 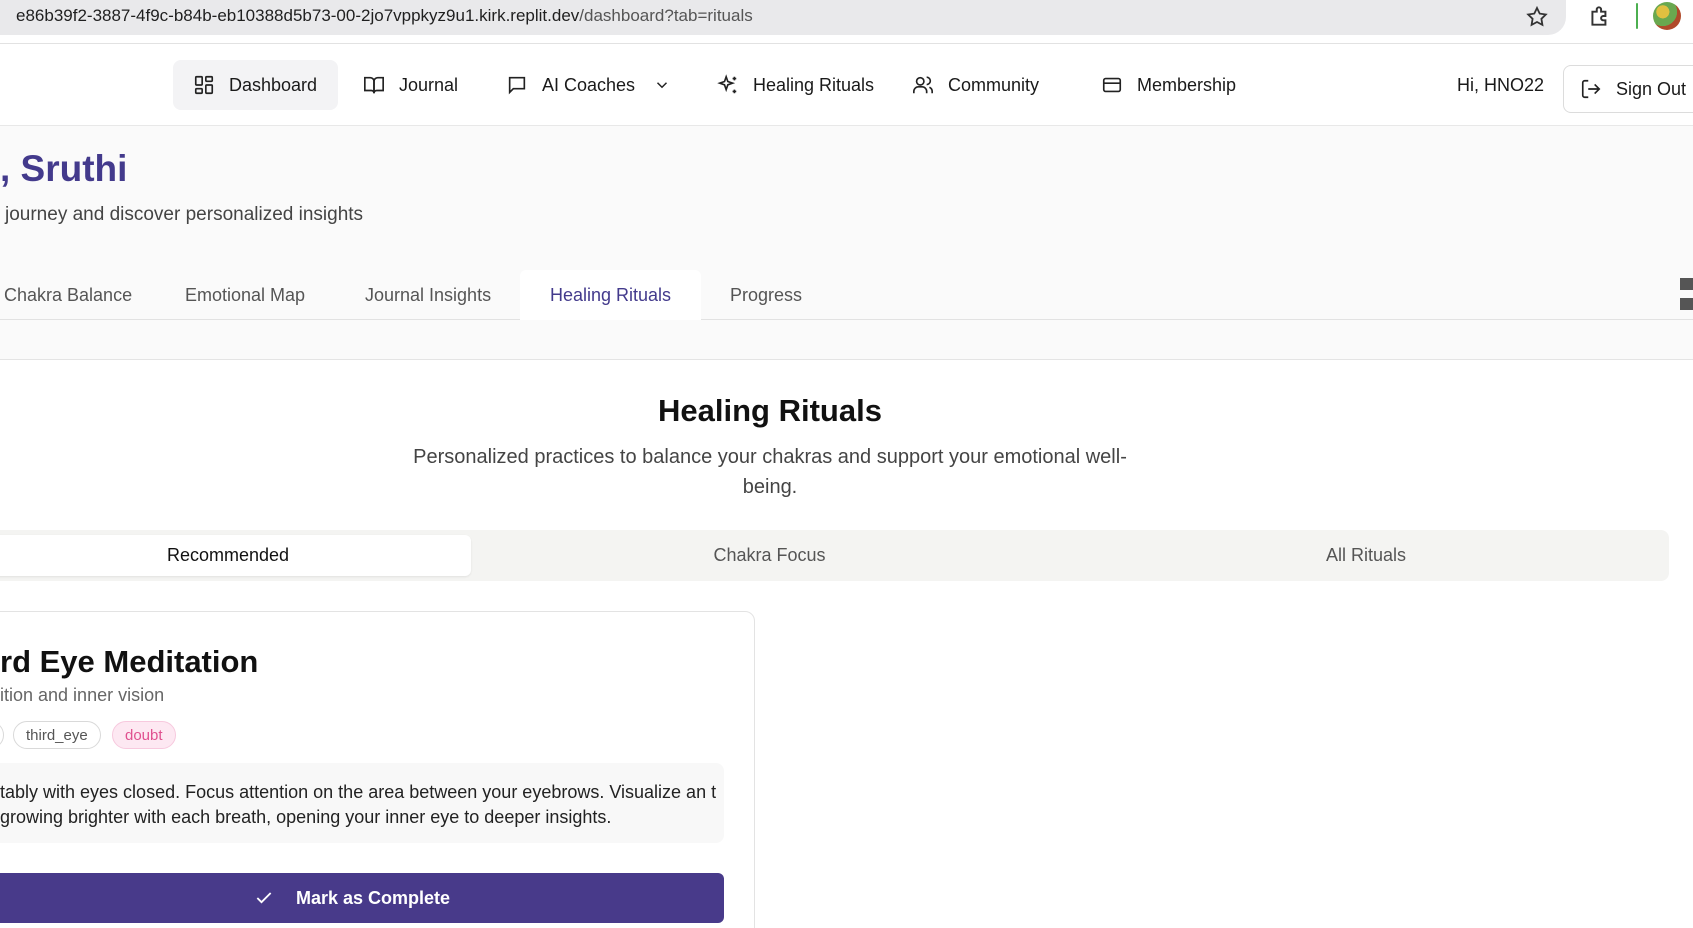 I want to click on user-greeting: Hi, HNO22, so click(x=1501, y=85).